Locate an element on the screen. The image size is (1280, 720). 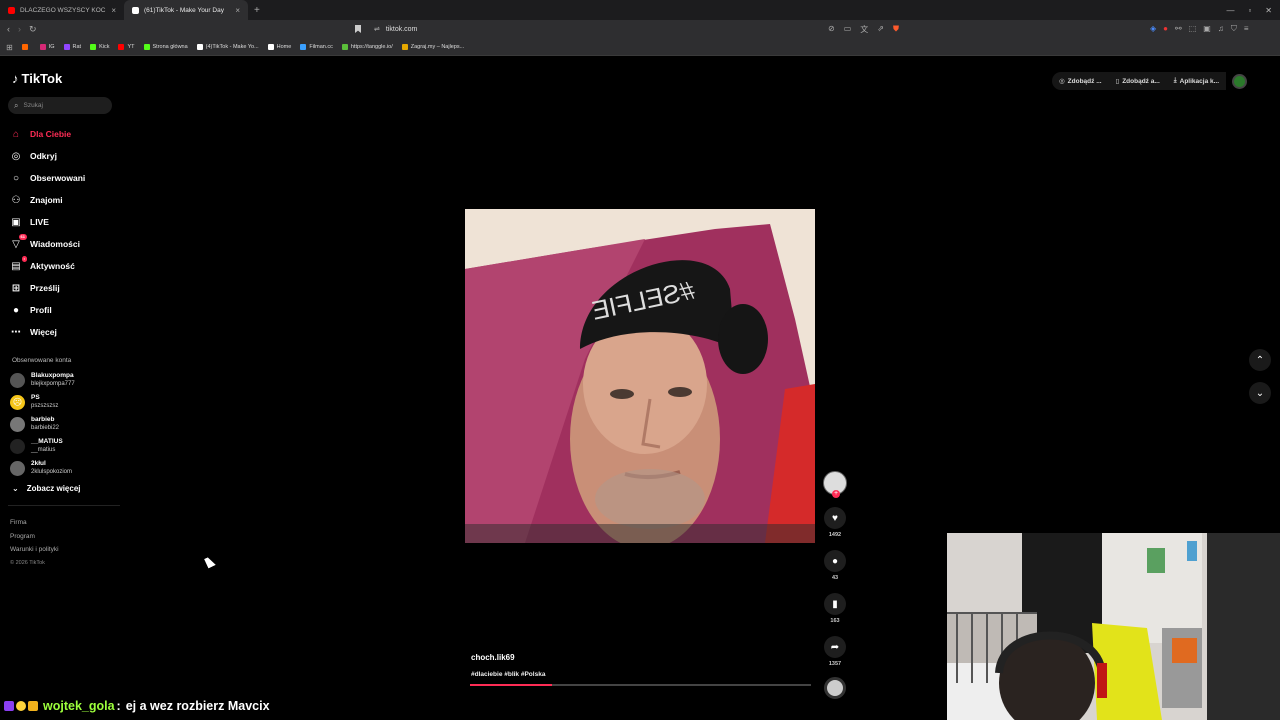
previous-video-button: ⌃ is located at coordinates (1260, 360).